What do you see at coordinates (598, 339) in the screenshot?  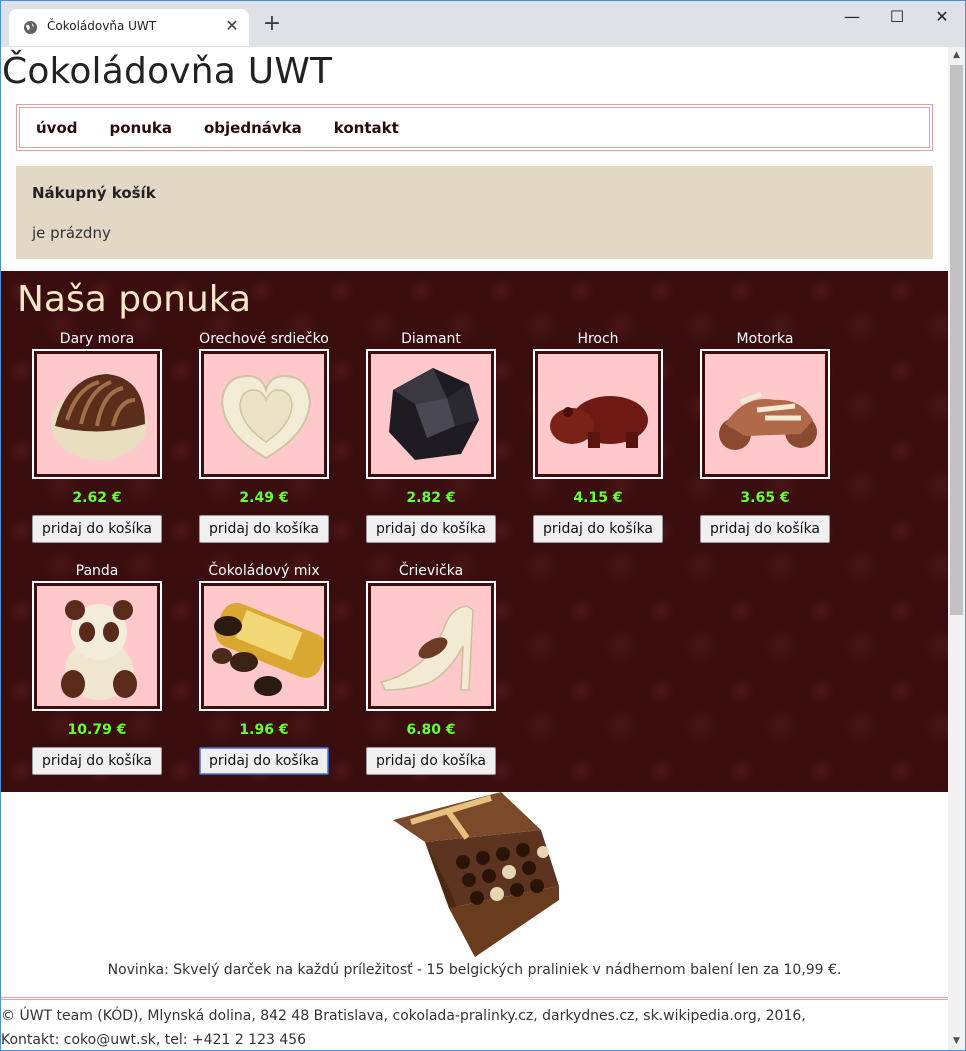 I see `product-name: Hroch` at bounding box center [598, 339].